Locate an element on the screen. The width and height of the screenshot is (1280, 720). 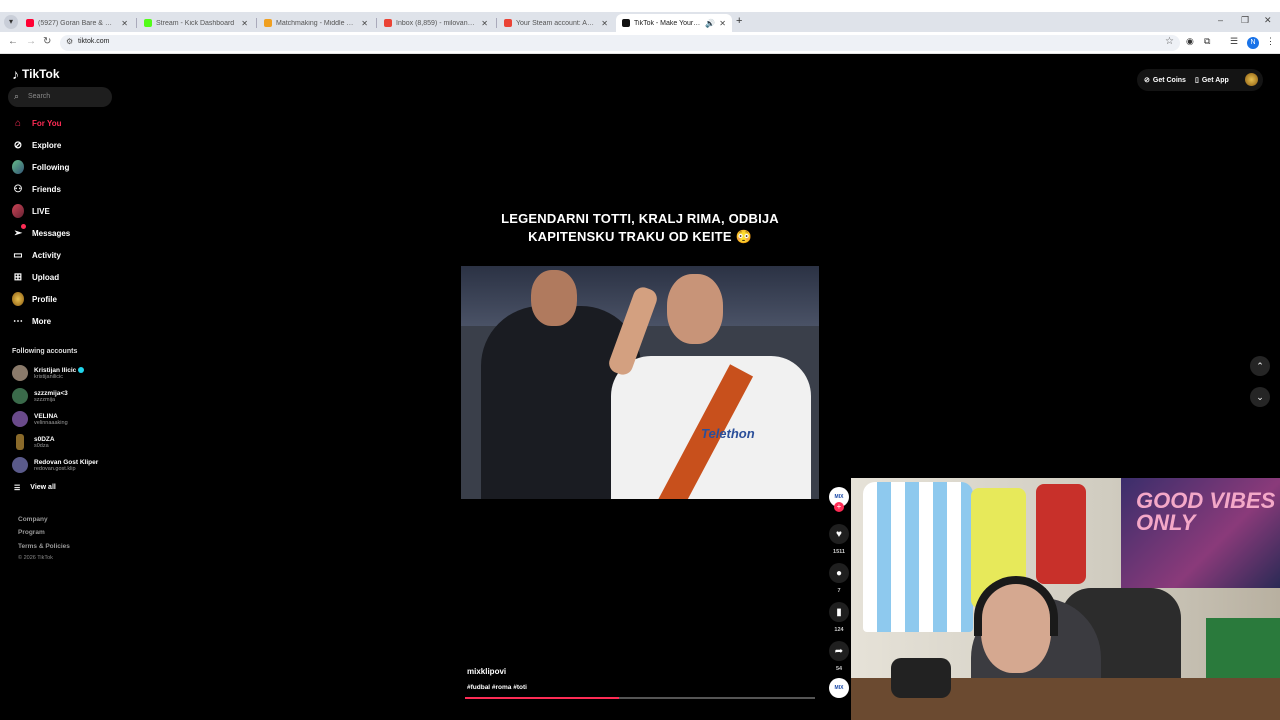
comment-button: ● is located at coordinates (839, 573).